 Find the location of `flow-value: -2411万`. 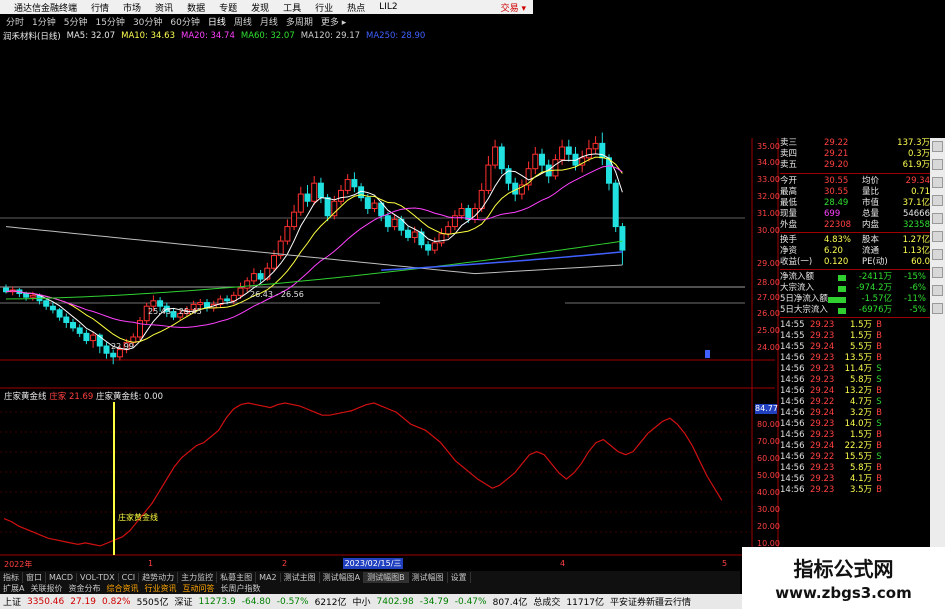

flow-value: -2411万 is located at coordinates (875, 277).